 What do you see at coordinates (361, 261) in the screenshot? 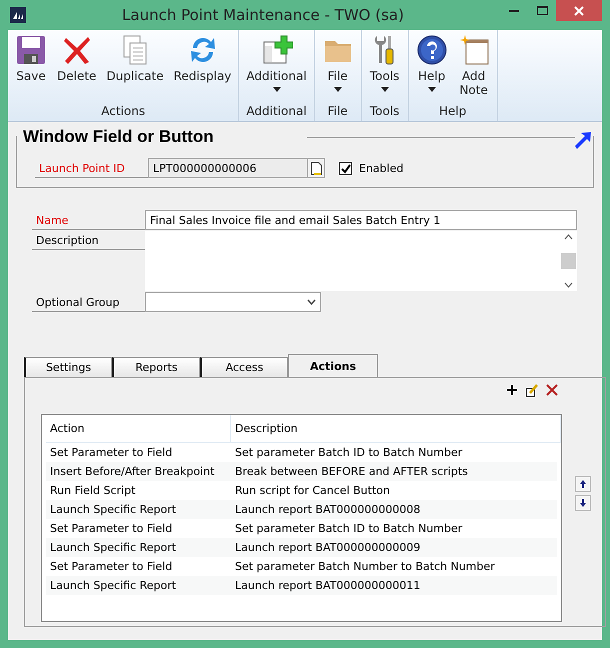
I see `description-field` at bounding box center [361, 261].